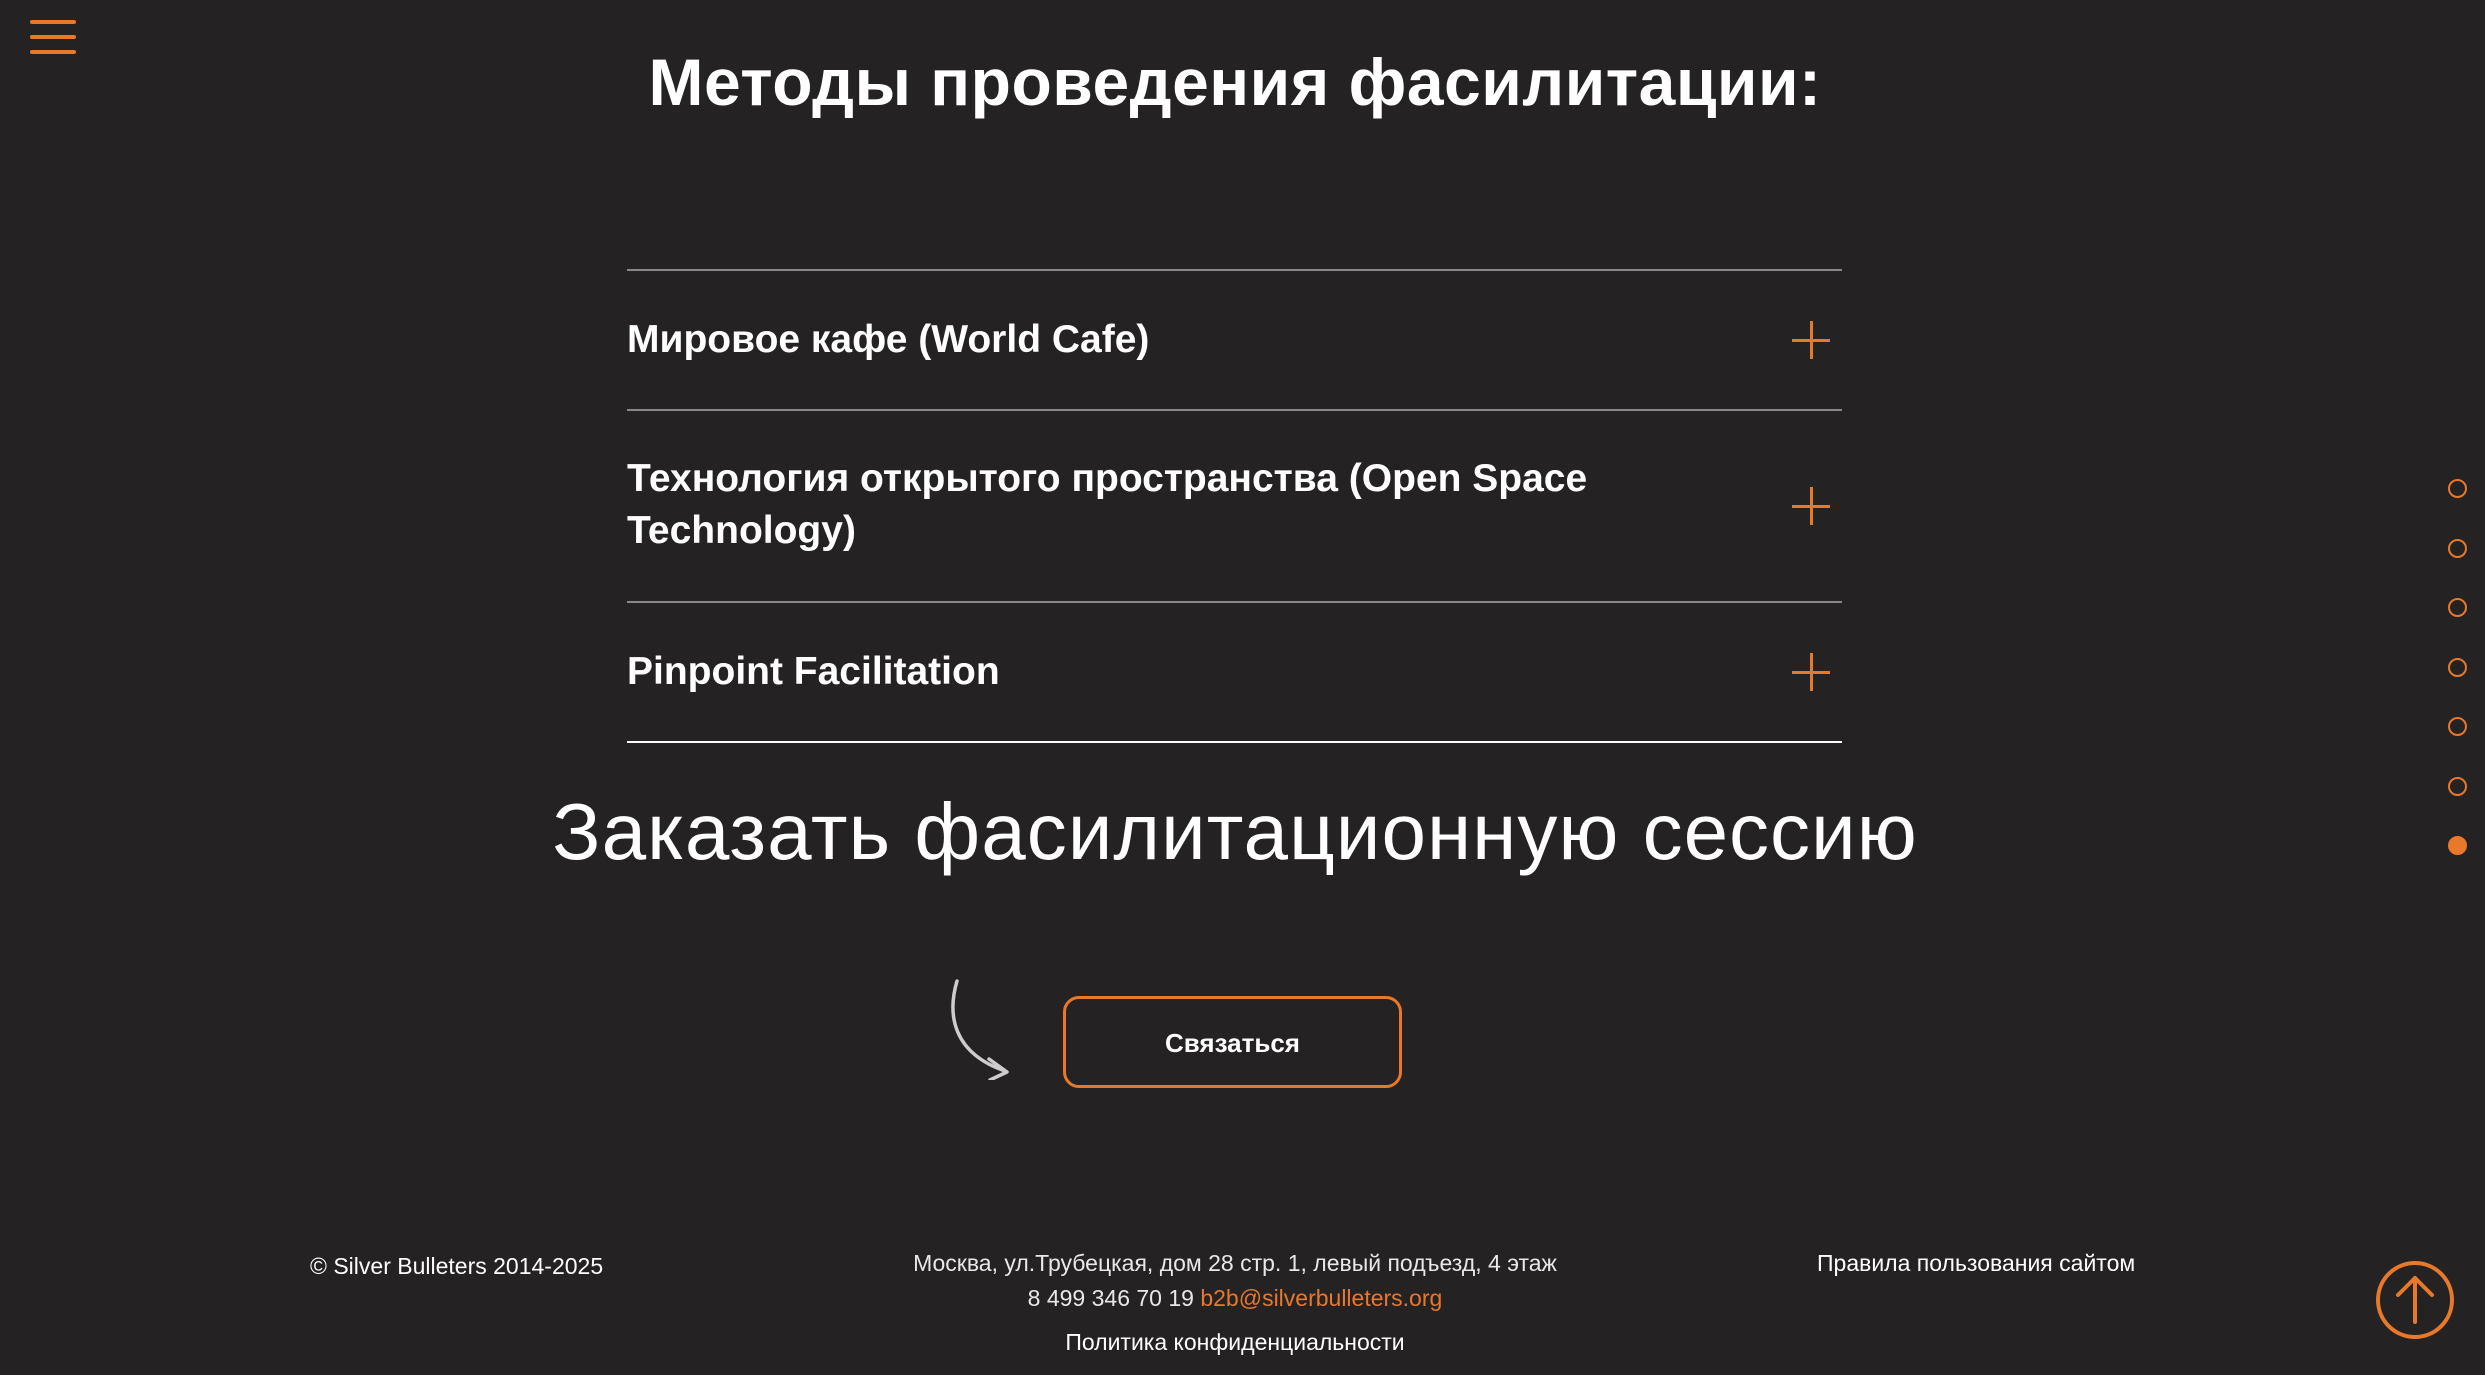 Image resolution: width=2485 pixels, height=1375 pixels. I want to click on contact-button: Связаться, so click(1232, 1042).